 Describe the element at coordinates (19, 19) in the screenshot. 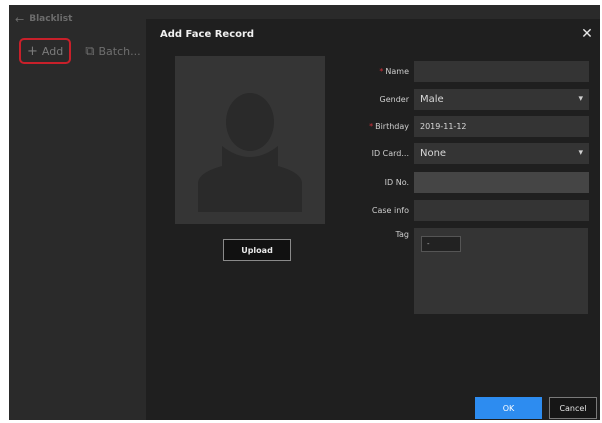

I see `back-arrow-icon: ←` at that location.